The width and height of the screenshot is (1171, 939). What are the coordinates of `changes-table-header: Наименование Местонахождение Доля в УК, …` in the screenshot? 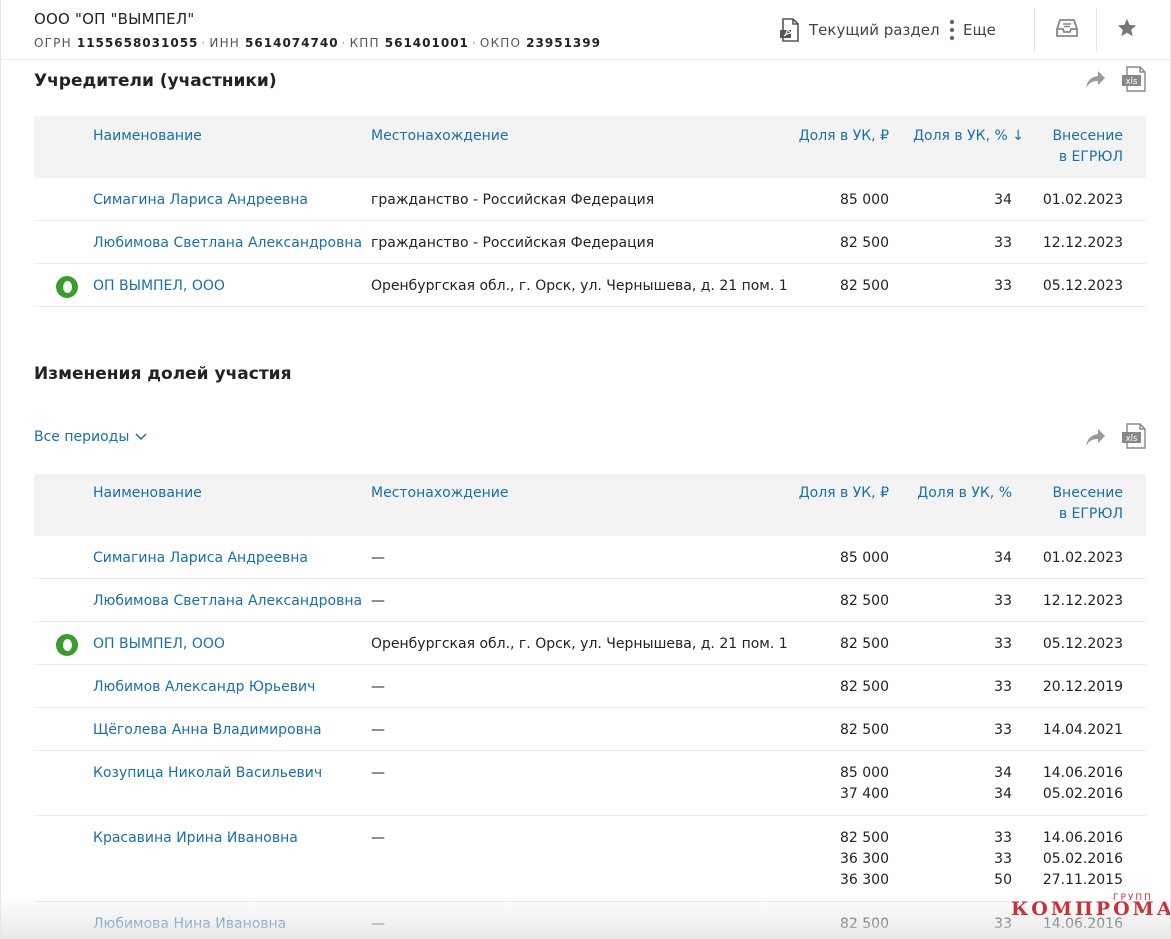 It's located at (590, 505).